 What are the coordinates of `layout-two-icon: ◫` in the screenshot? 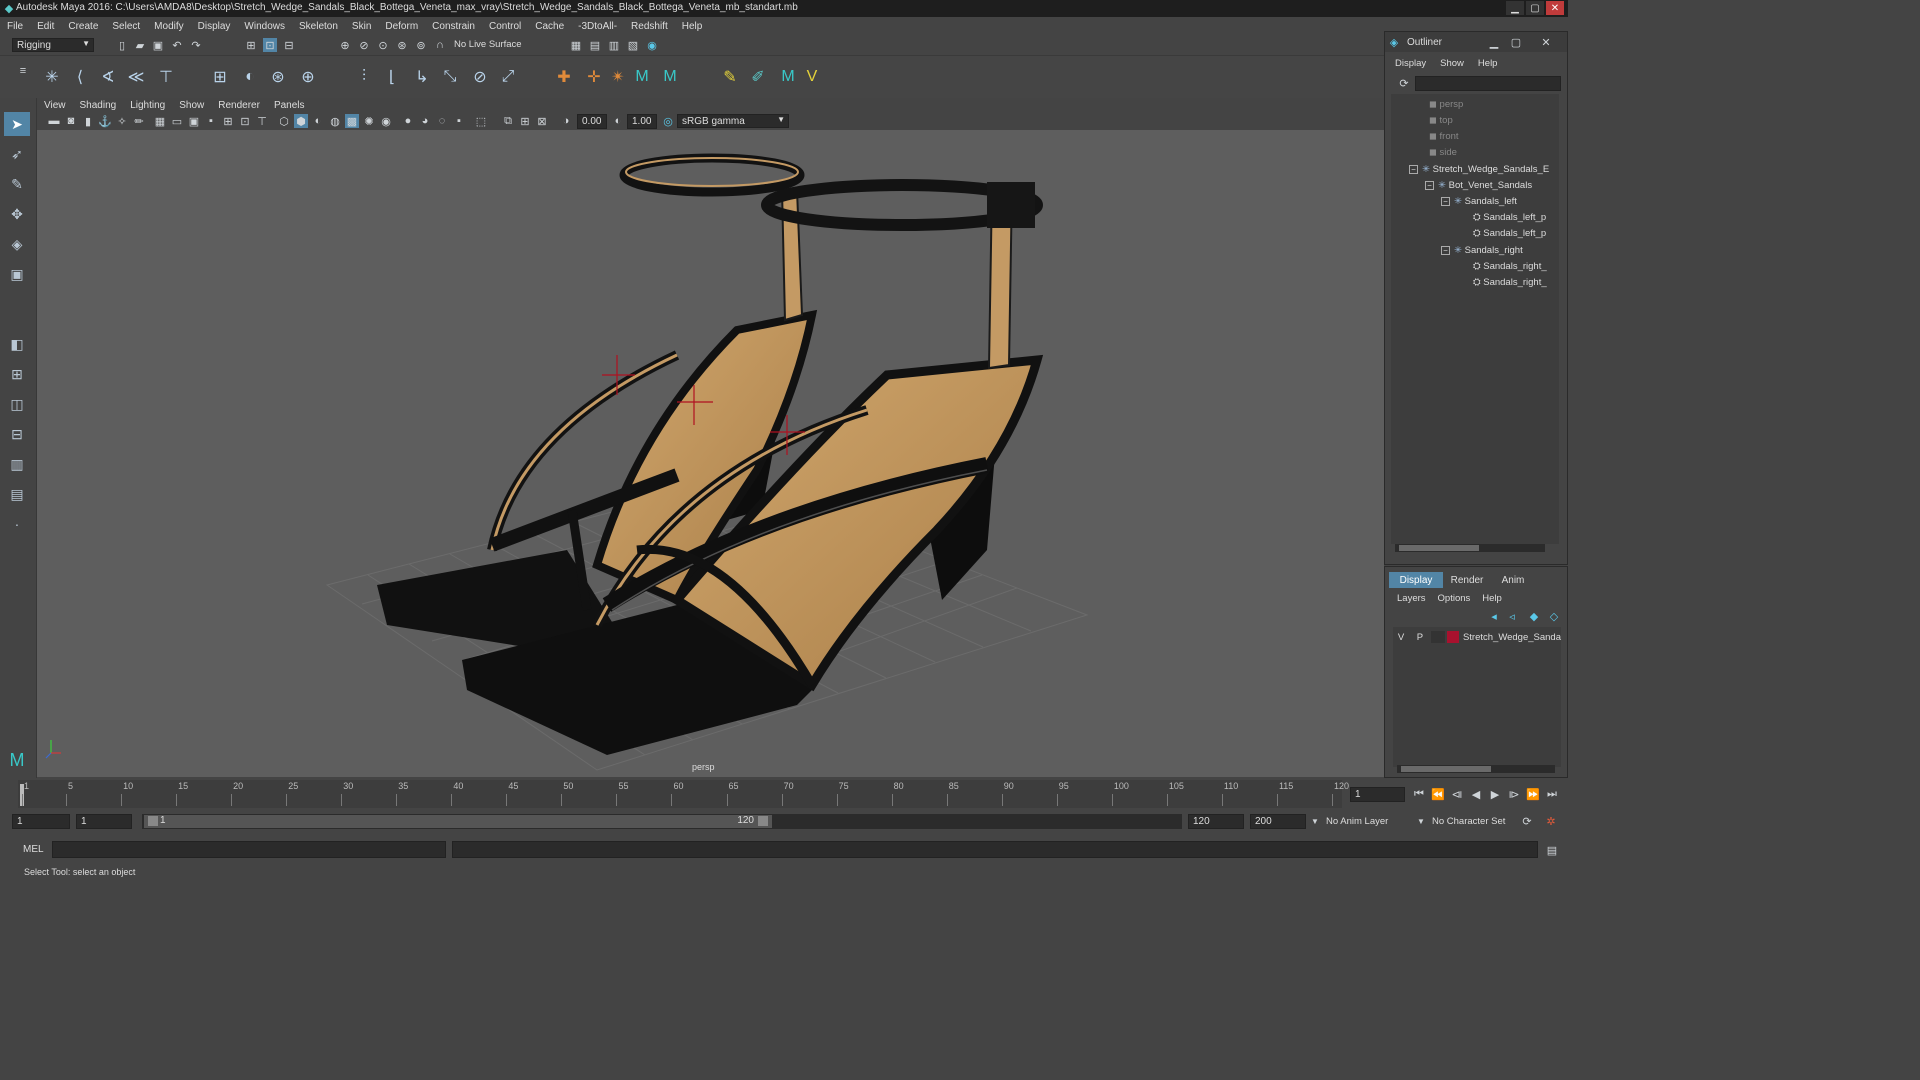 It's located at (17, 404).